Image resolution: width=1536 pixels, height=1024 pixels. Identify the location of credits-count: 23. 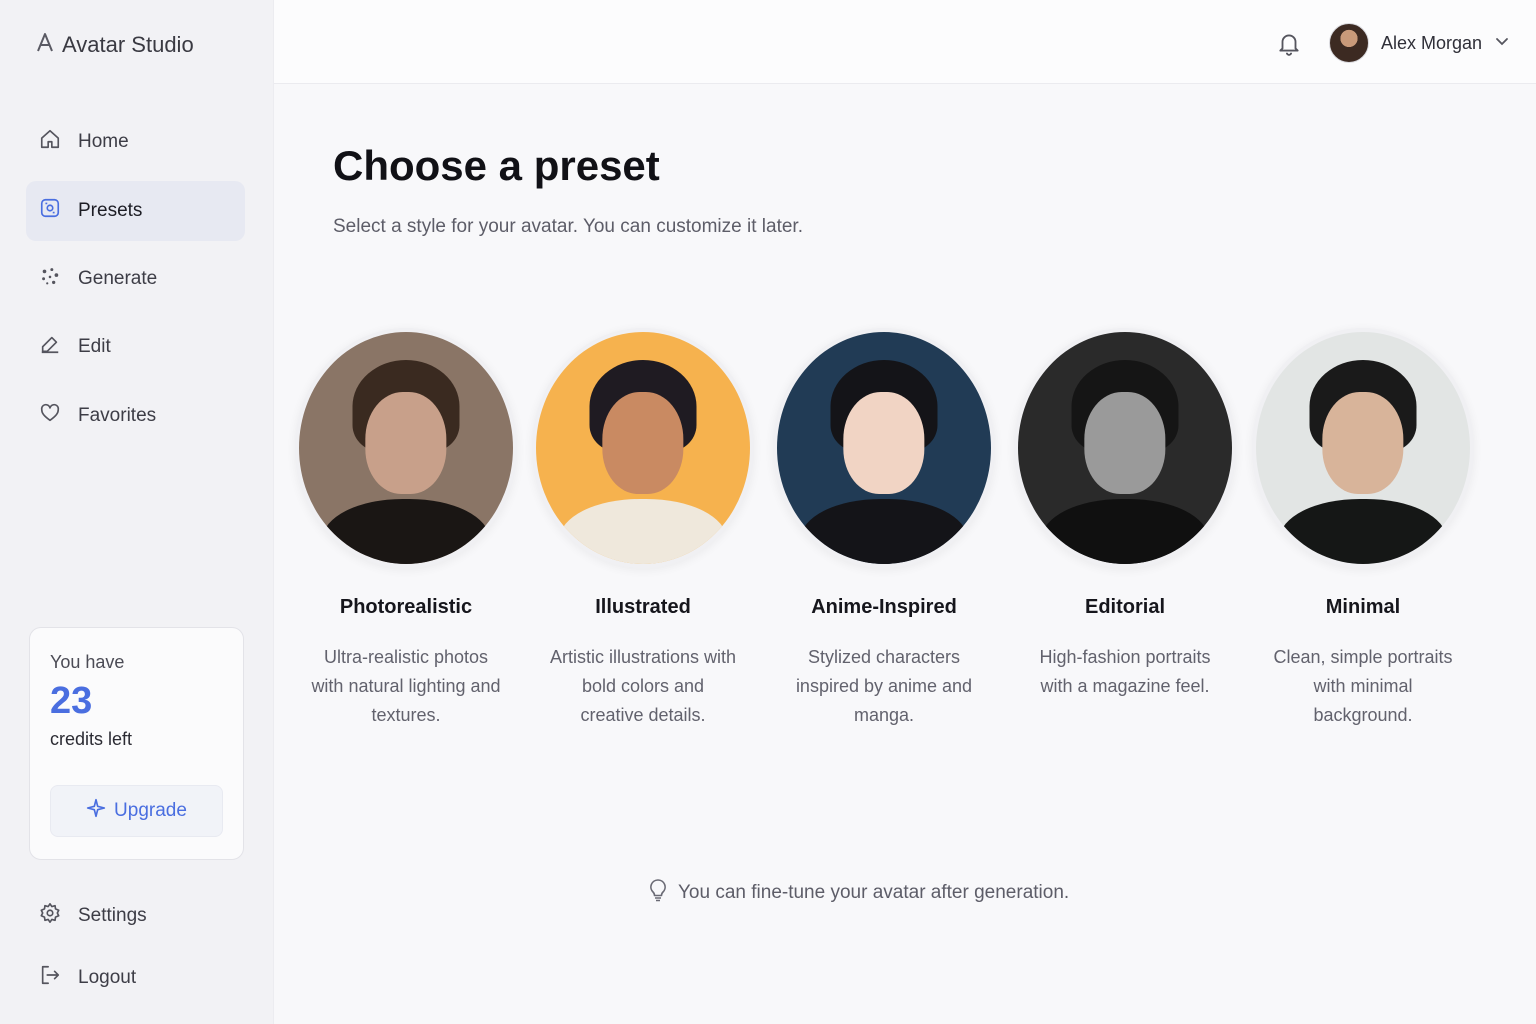
(71, 701).